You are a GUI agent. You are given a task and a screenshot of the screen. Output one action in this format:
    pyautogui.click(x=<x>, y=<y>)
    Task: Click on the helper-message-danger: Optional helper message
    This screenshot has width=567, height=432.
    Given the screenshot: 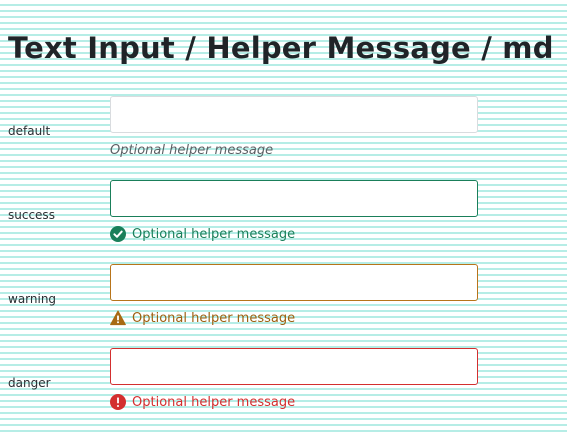 What is the action you would take?
    pyautogui.click(x=202, y=402)
    